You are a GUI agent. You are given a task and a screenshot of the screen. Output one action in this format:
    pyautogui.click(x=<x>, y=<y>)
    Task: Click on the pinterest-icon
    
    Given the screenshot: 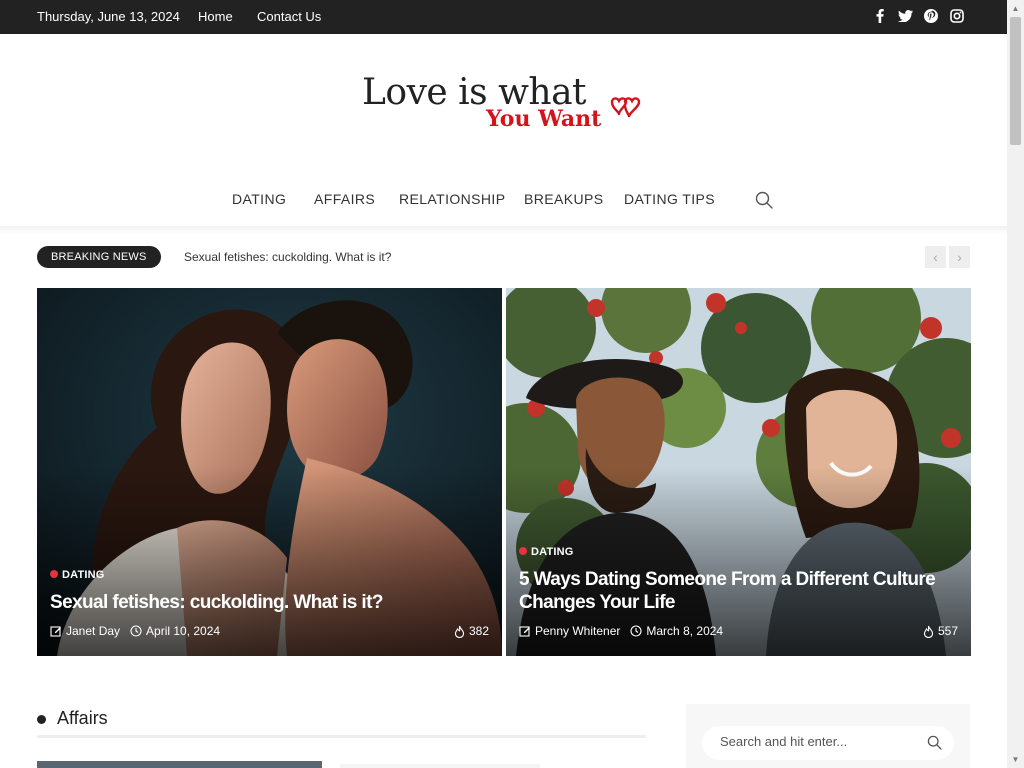 What is the action you would take?
    pyautogui.click(x=931, y=16)
    